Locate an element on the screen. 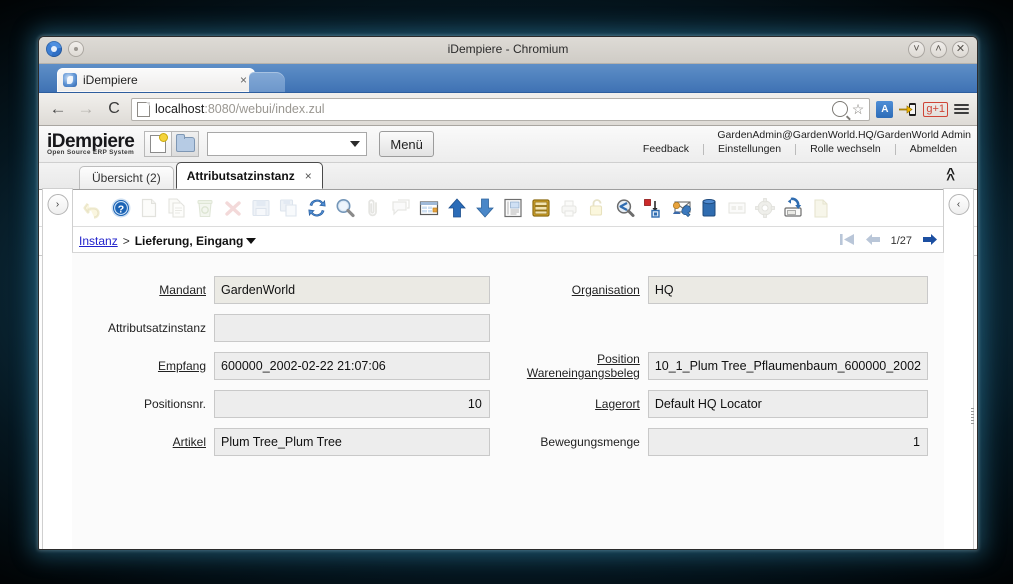  delete-record-icon is located at coordinates (205, 208).